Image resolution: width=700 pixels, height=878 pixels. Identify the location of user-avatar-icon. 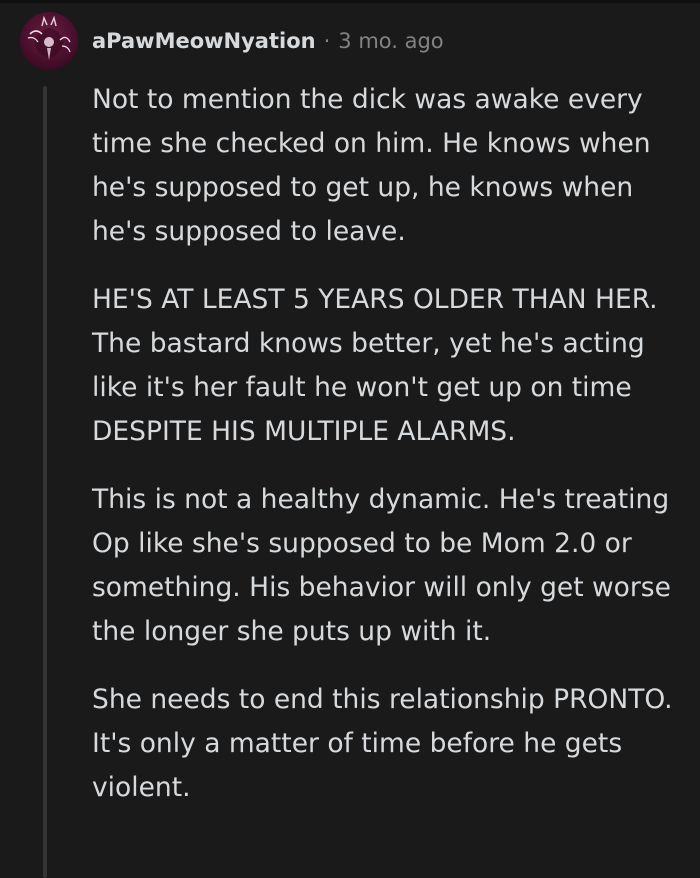
(49, 41).